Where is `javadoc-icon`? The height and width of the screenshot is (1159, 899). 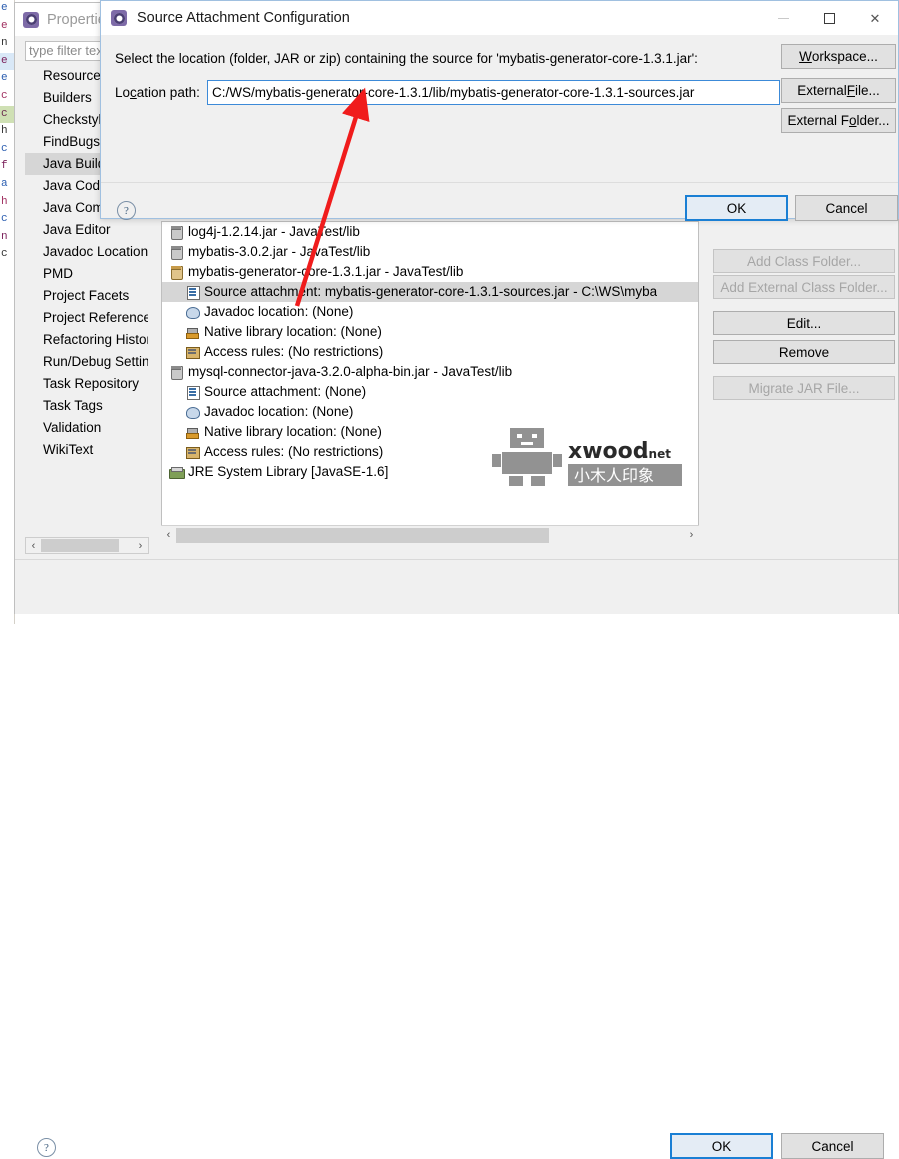
javadoc-icon is located at coordinates (192, 312).